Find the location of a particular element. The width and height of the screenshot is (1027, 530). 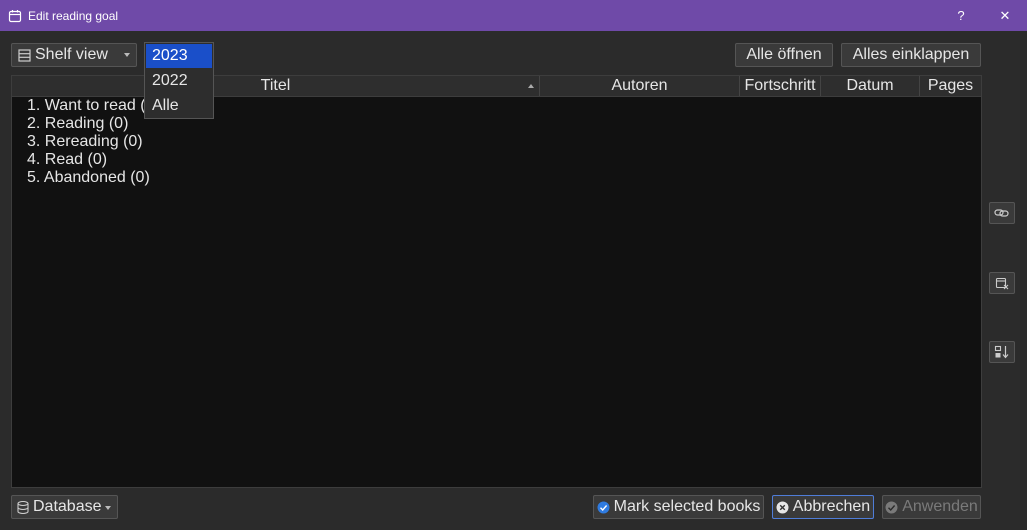

table-row: 4. Read (0) is located at coordinates (496, 160).